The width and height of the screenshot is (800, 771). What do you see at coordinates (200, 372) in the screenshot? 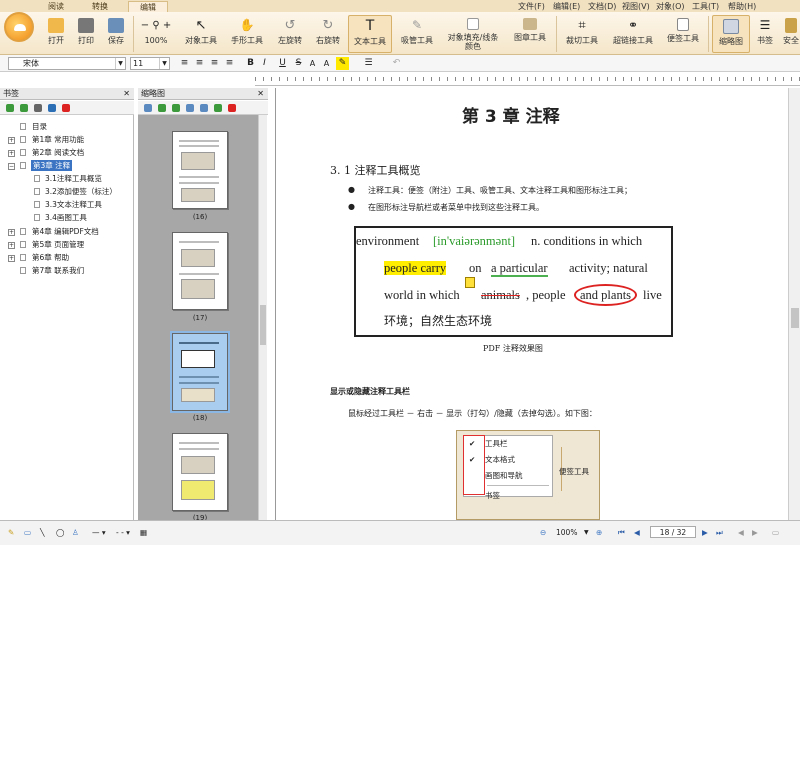
I see `page-thumbnail-selected` at bounding box center [200, 372].